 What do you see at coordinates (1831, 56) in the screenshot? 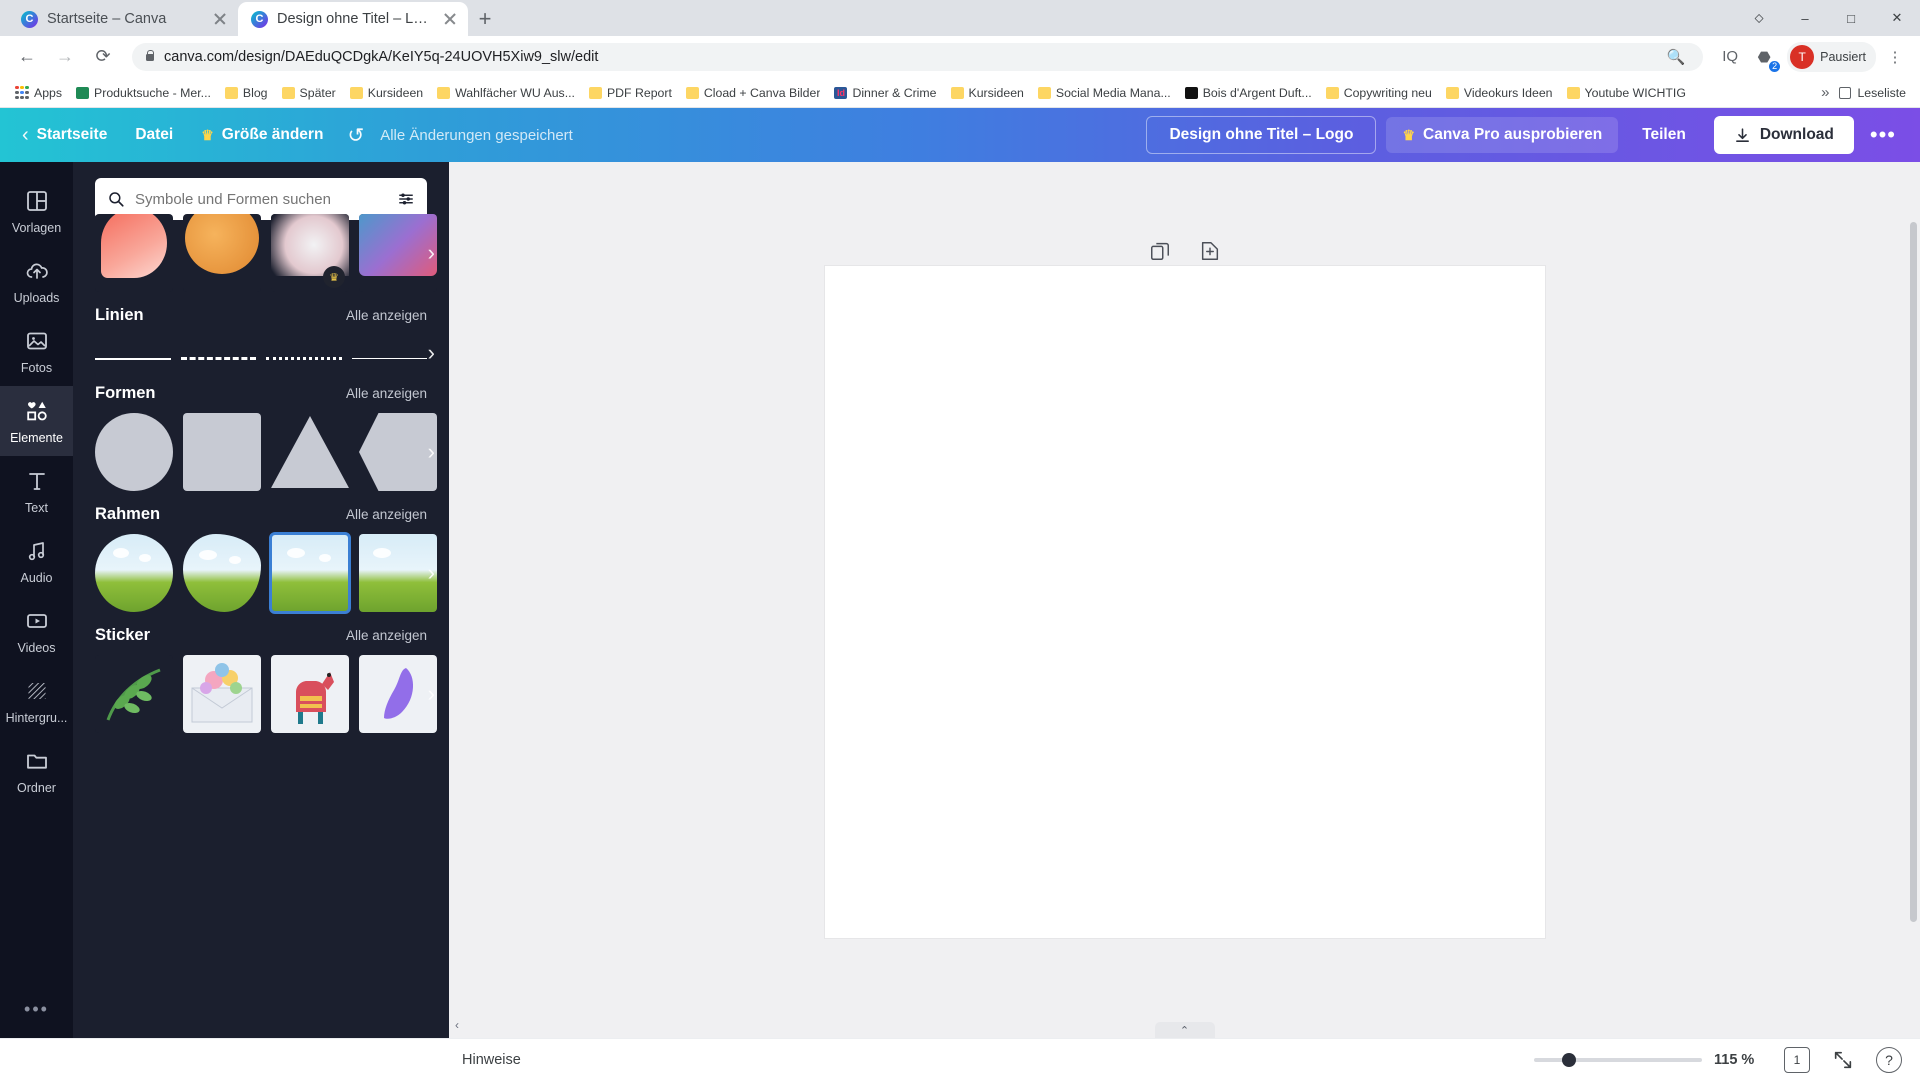
I see `profile-chip: T Pausiert` at bounding box center [1831, 56].